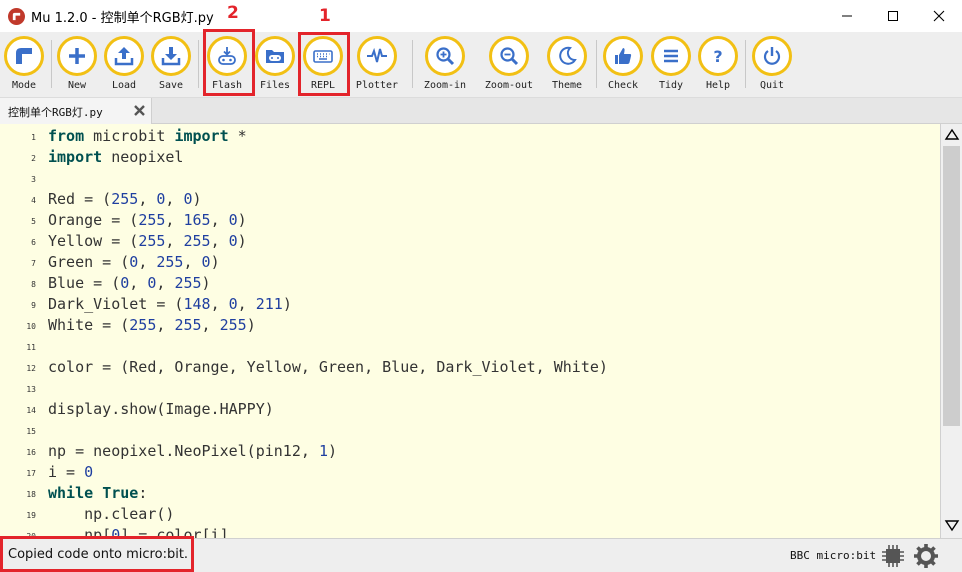 The height and width of the screenshot is (572, 962). I want to click on line-number: 14, so click(31, 410).